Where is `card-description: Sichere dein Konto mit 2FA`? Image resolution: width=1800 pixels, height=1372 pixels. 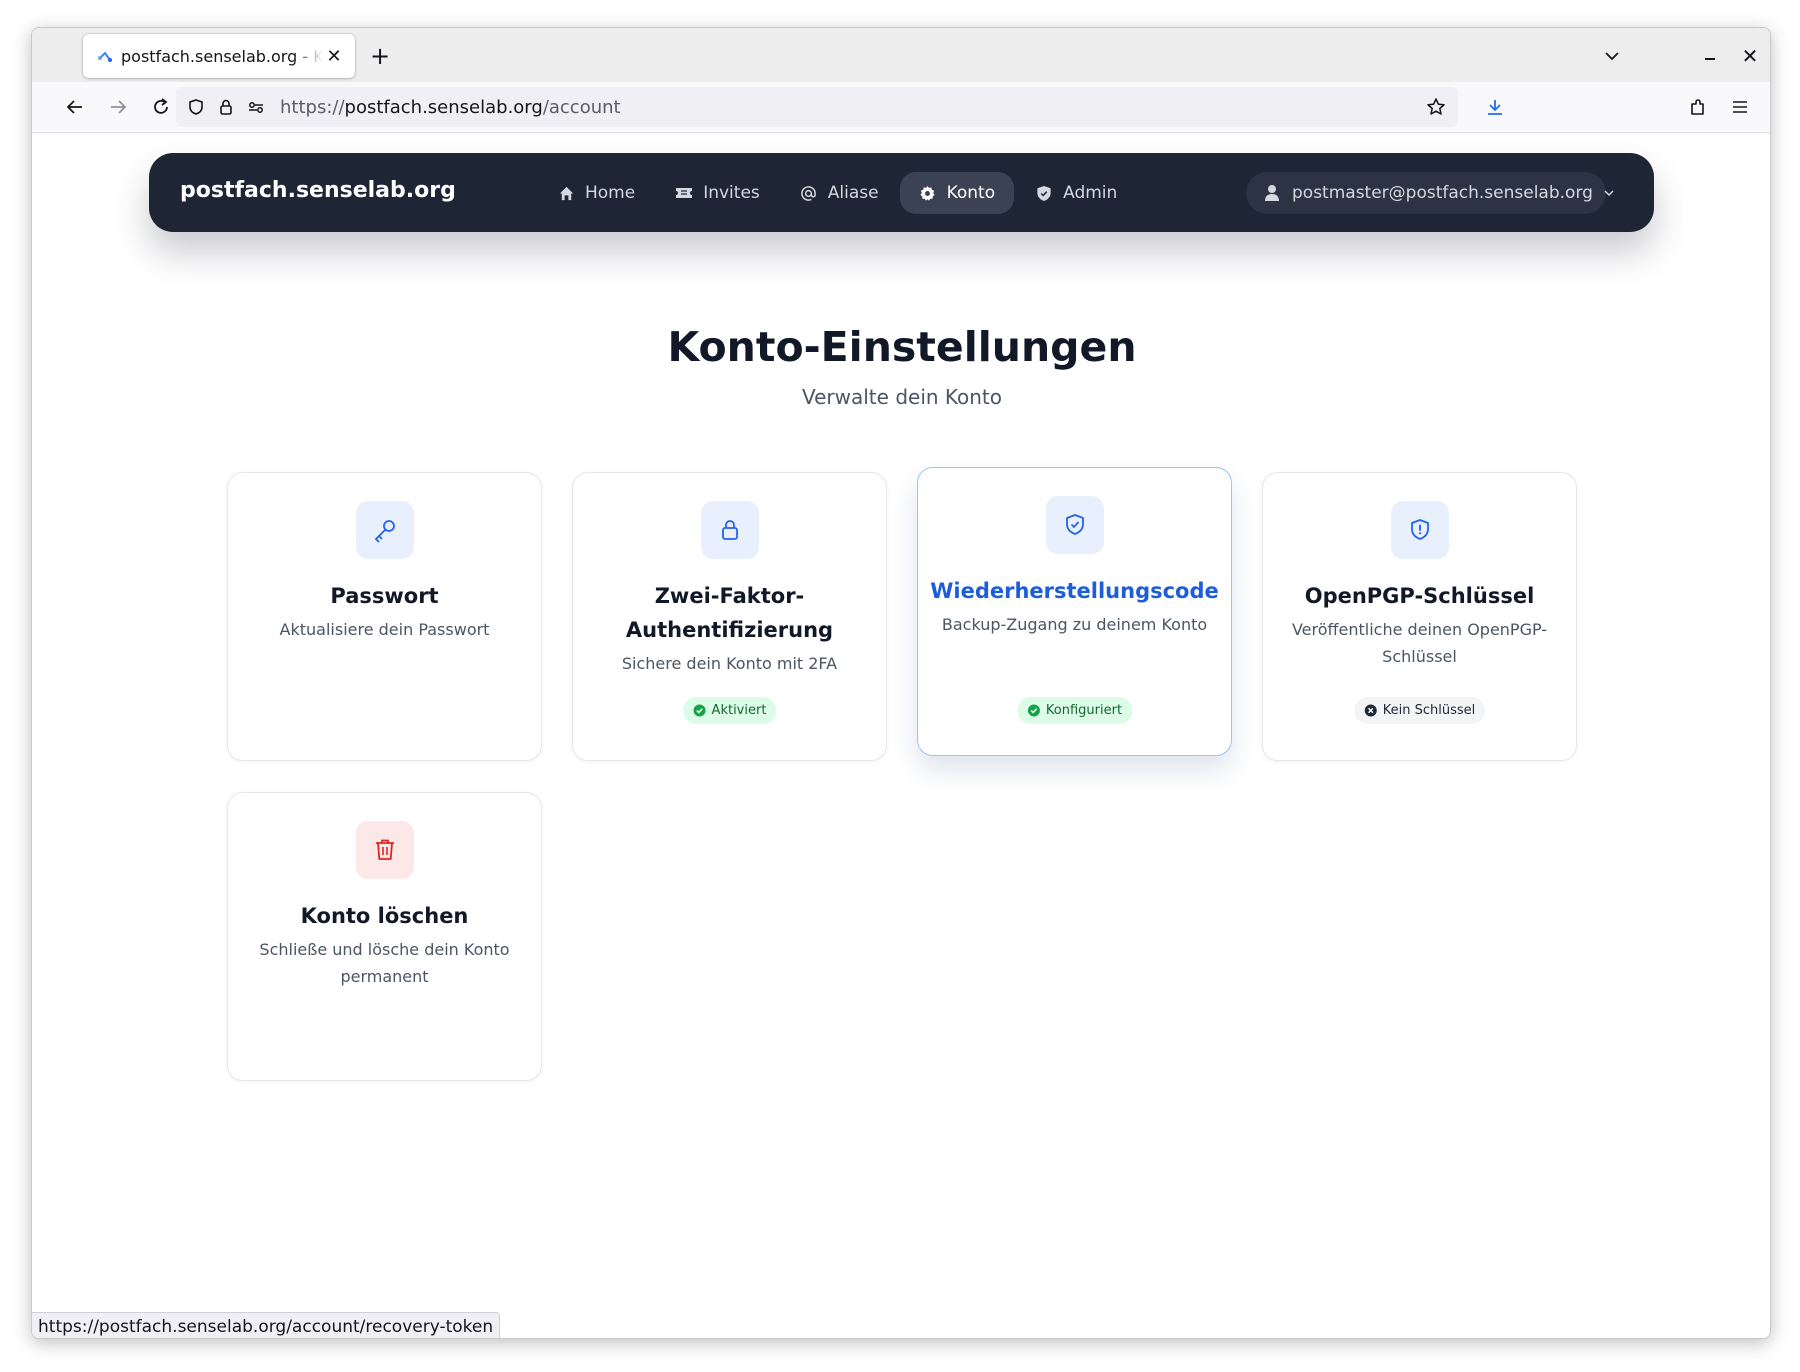
card-description: Sichere dein Konto mit 2FA is located at coordinates (729, 663).